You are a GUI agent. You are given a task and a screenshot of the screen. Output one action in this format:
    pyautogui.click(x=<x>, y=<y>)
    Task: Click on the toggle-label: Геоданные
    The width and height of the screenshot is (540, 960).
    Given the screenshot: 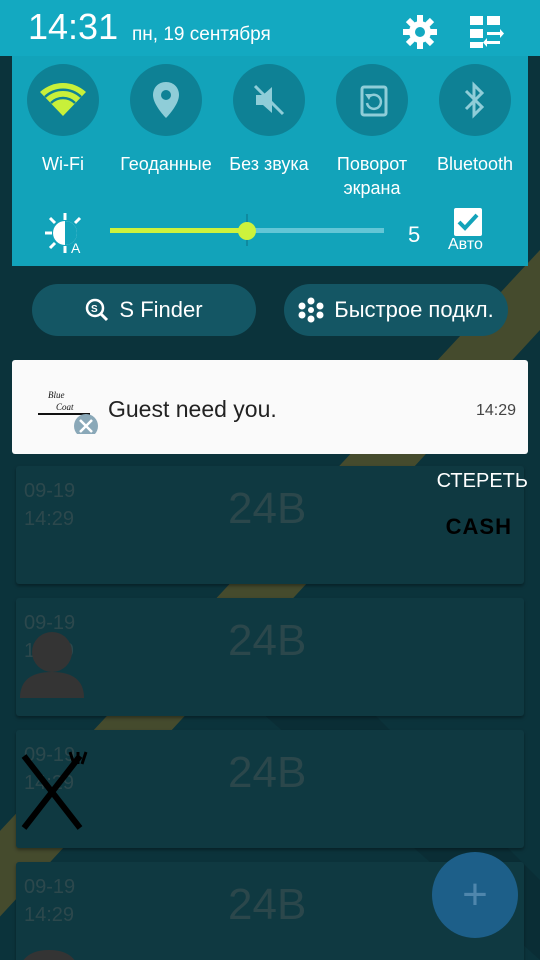 What is the action you would take?
    pyautogui.click(x=166, y=164)
    